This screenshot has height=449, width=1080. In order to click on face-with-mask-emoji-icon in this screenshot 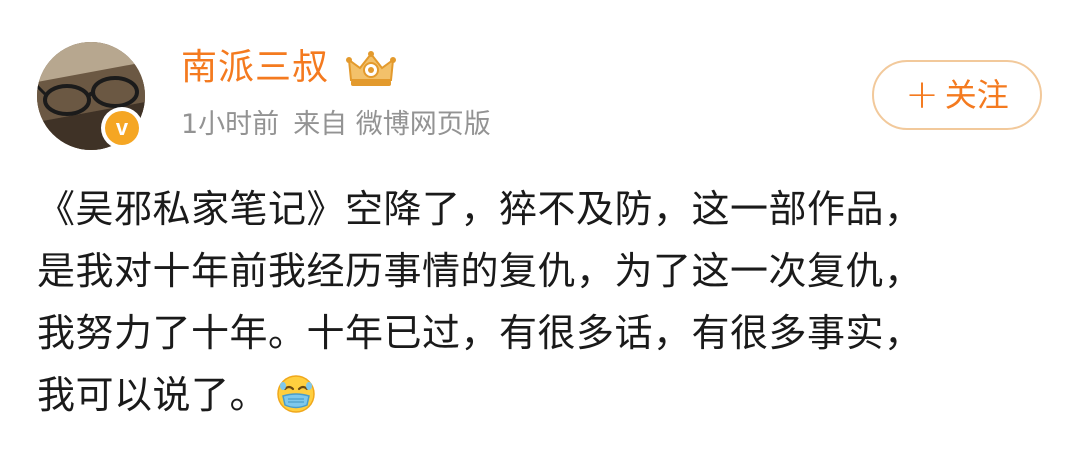, I will do `click(296, 394)`.